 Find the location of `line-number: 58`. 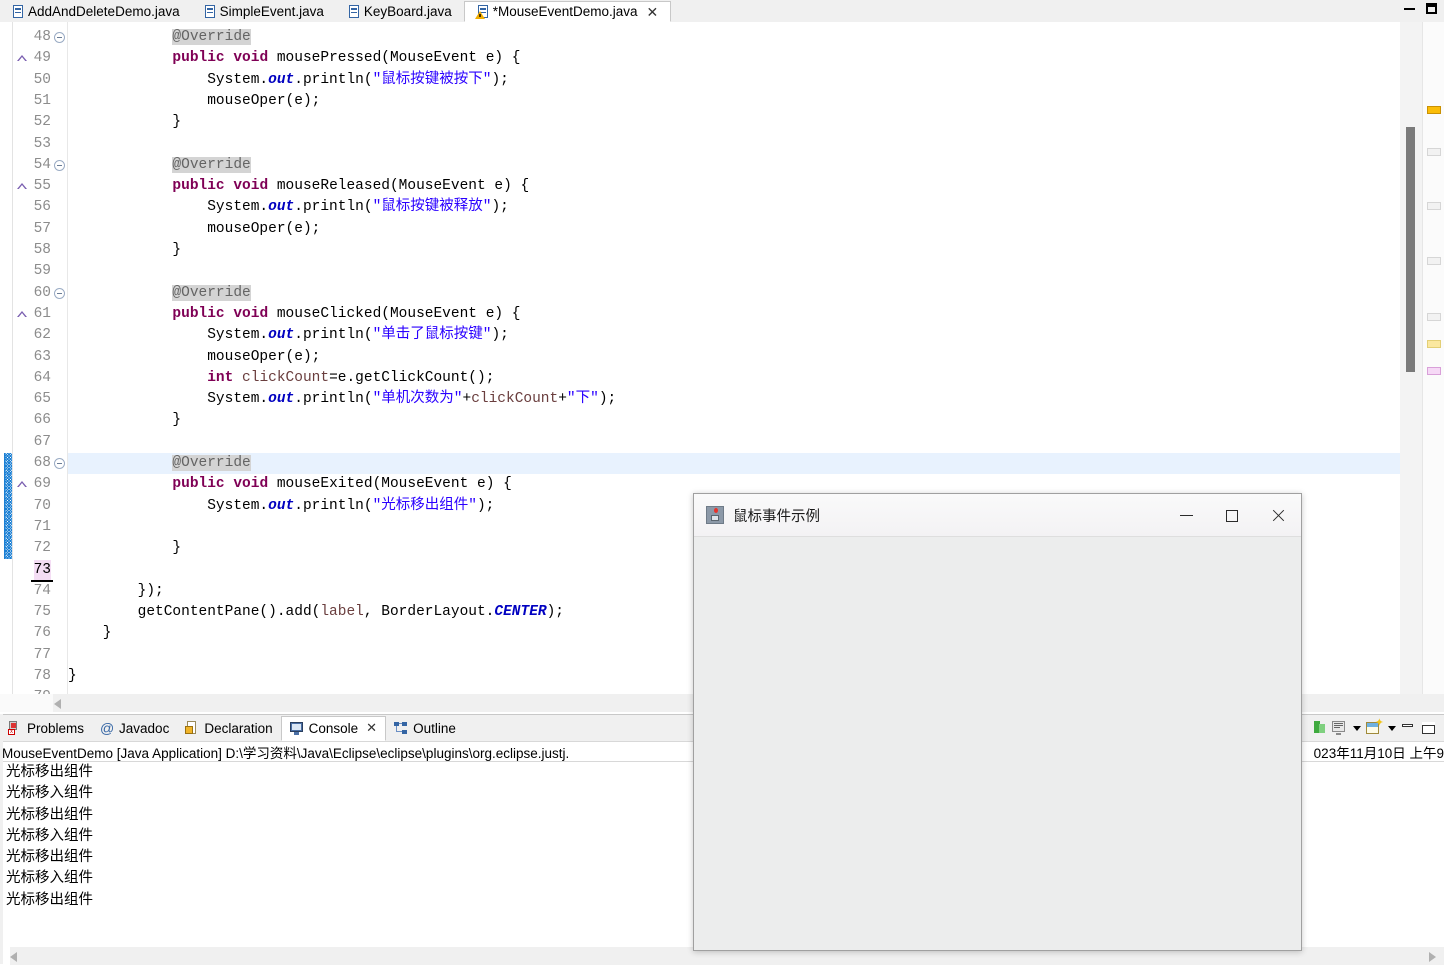

line-number: 58 is located at coordinates (42, 250).